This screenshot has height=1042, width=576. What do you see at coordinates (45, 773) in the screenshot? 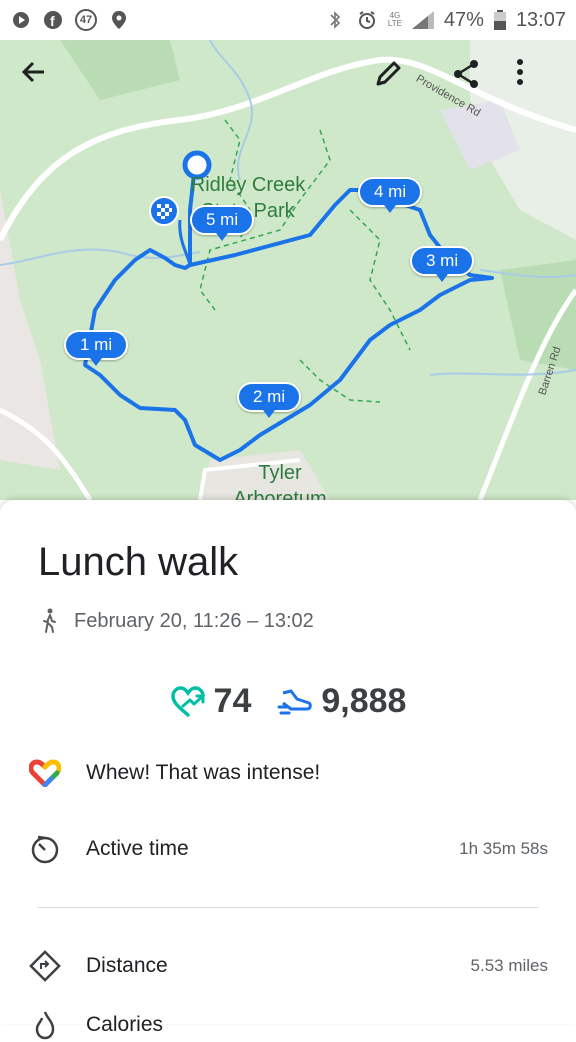
I see `google-fit-heart-icon` at bounding box center [45, 773].